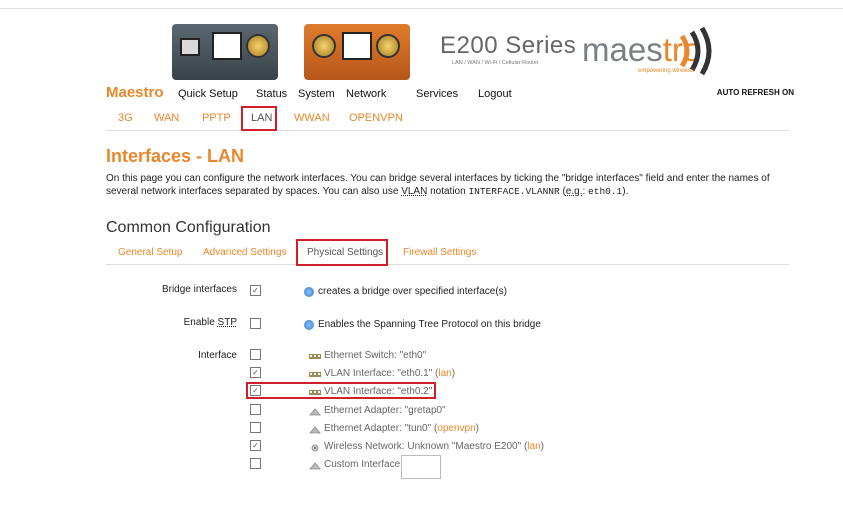 The width and height of the screenshot is (843, 506). I want to click on vlan-icon, so click(315, 374).